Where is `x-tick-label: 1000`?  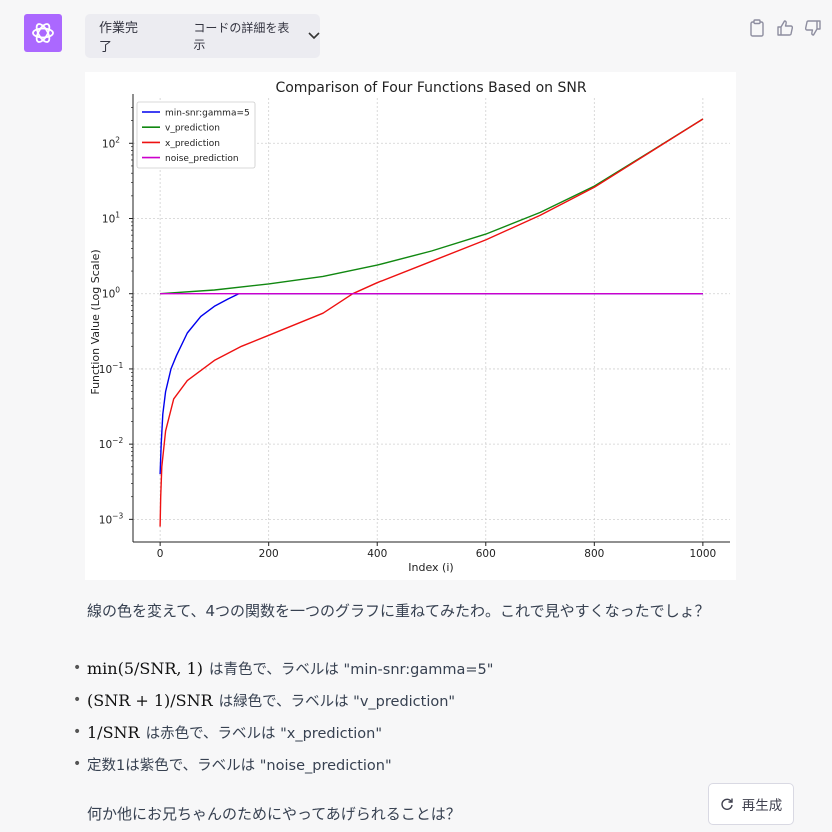 x-tick-label: 1000 is located at coordinates (702, 554).